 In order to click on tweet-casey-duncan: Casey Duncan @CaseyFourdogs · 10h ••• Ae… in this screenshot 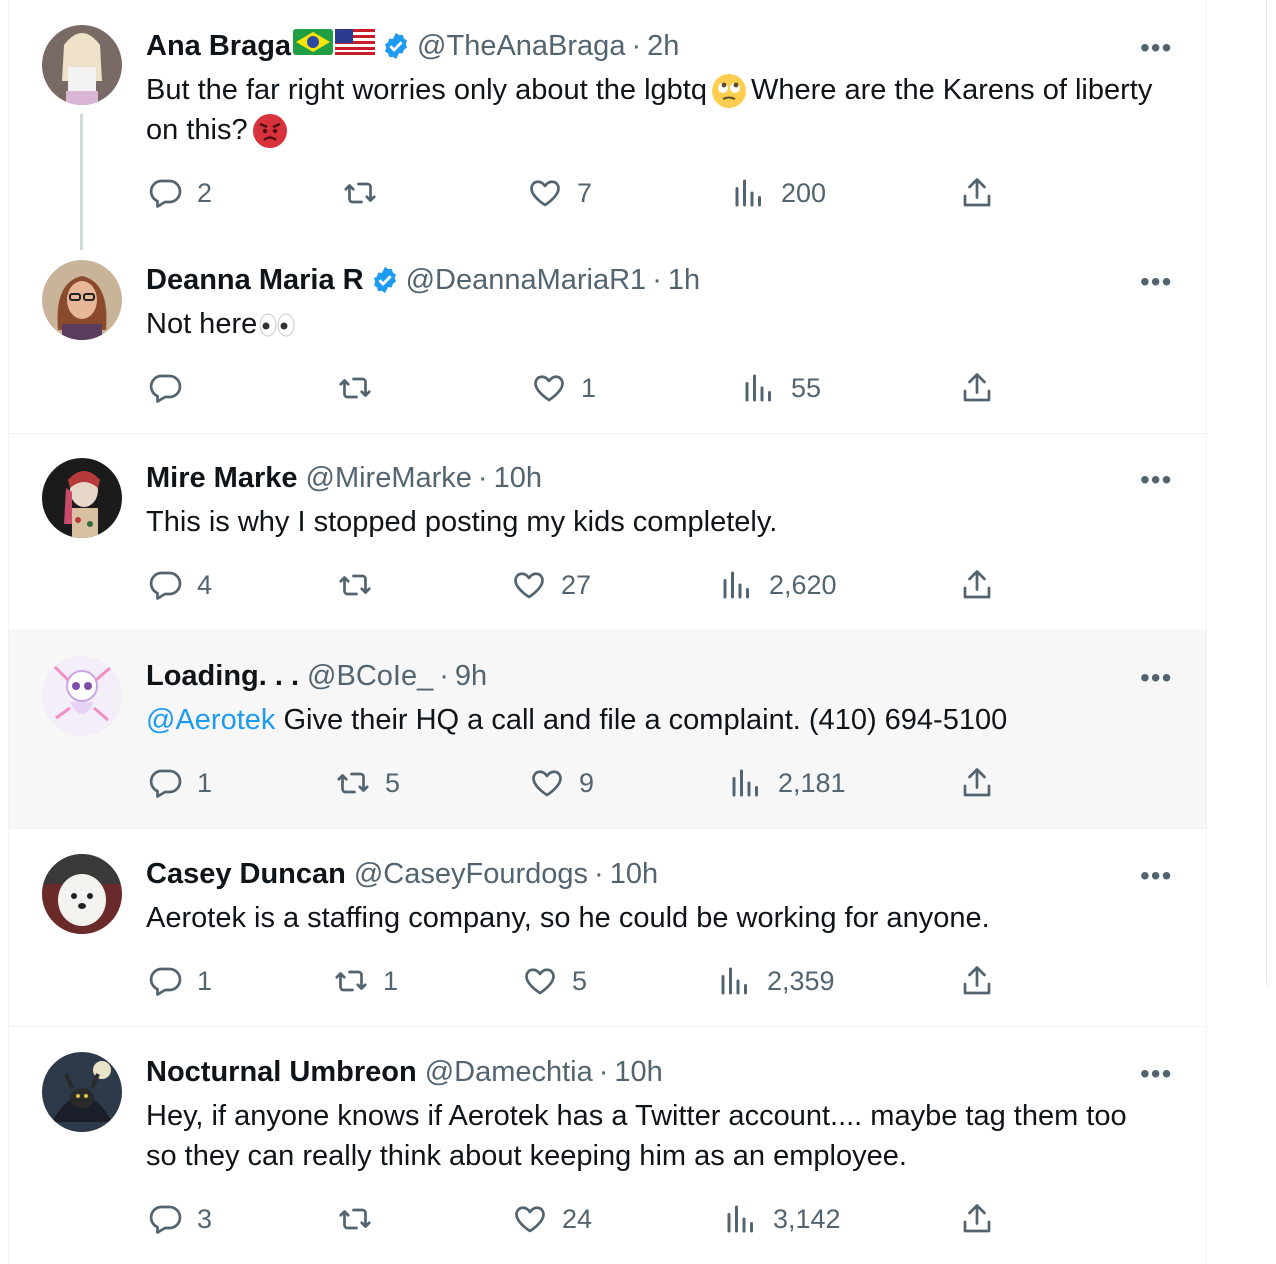, I will do `click(607, 928)`.